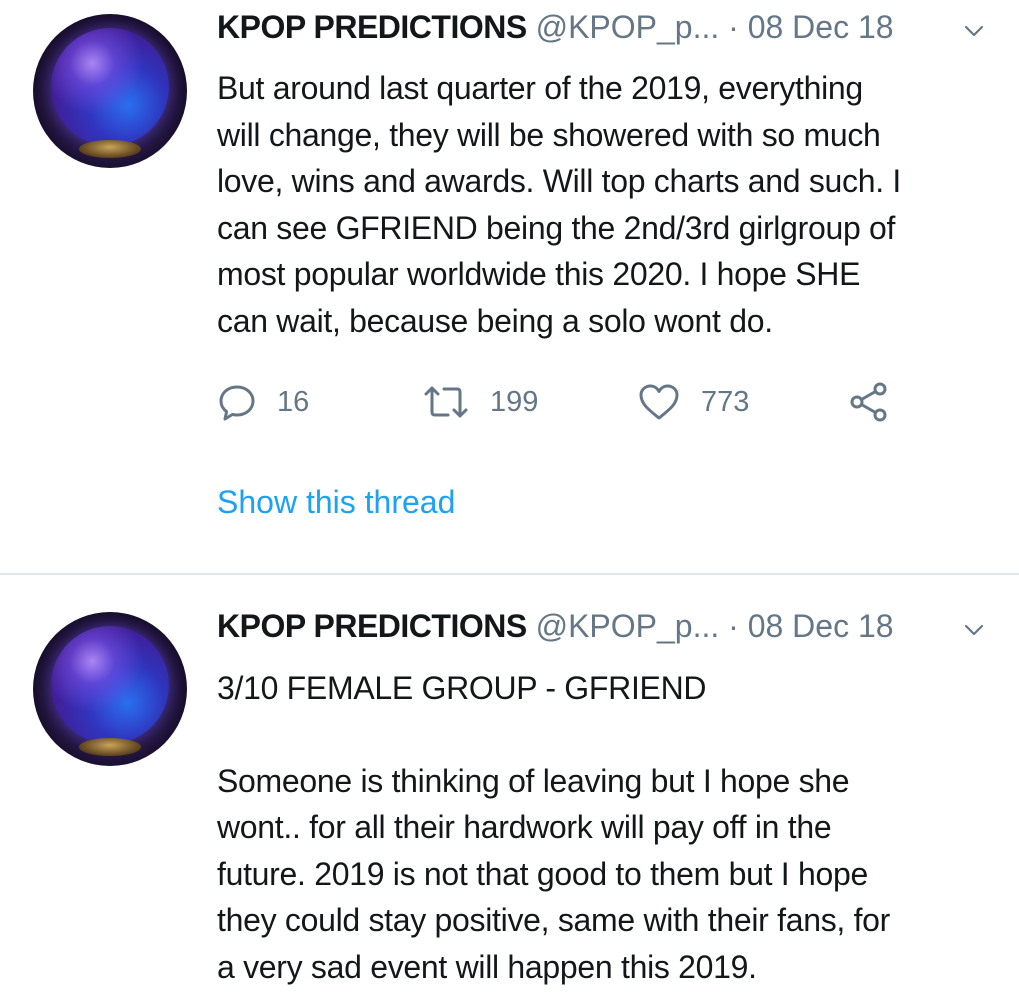 Image resolution: width=1019 pixels, height=999 pixels. Describe the element at coordinates (462, 688) in the screenshot. I see `tweet-text-line: 3/10 FEMALE GROUP - GFRIEND` at that location.